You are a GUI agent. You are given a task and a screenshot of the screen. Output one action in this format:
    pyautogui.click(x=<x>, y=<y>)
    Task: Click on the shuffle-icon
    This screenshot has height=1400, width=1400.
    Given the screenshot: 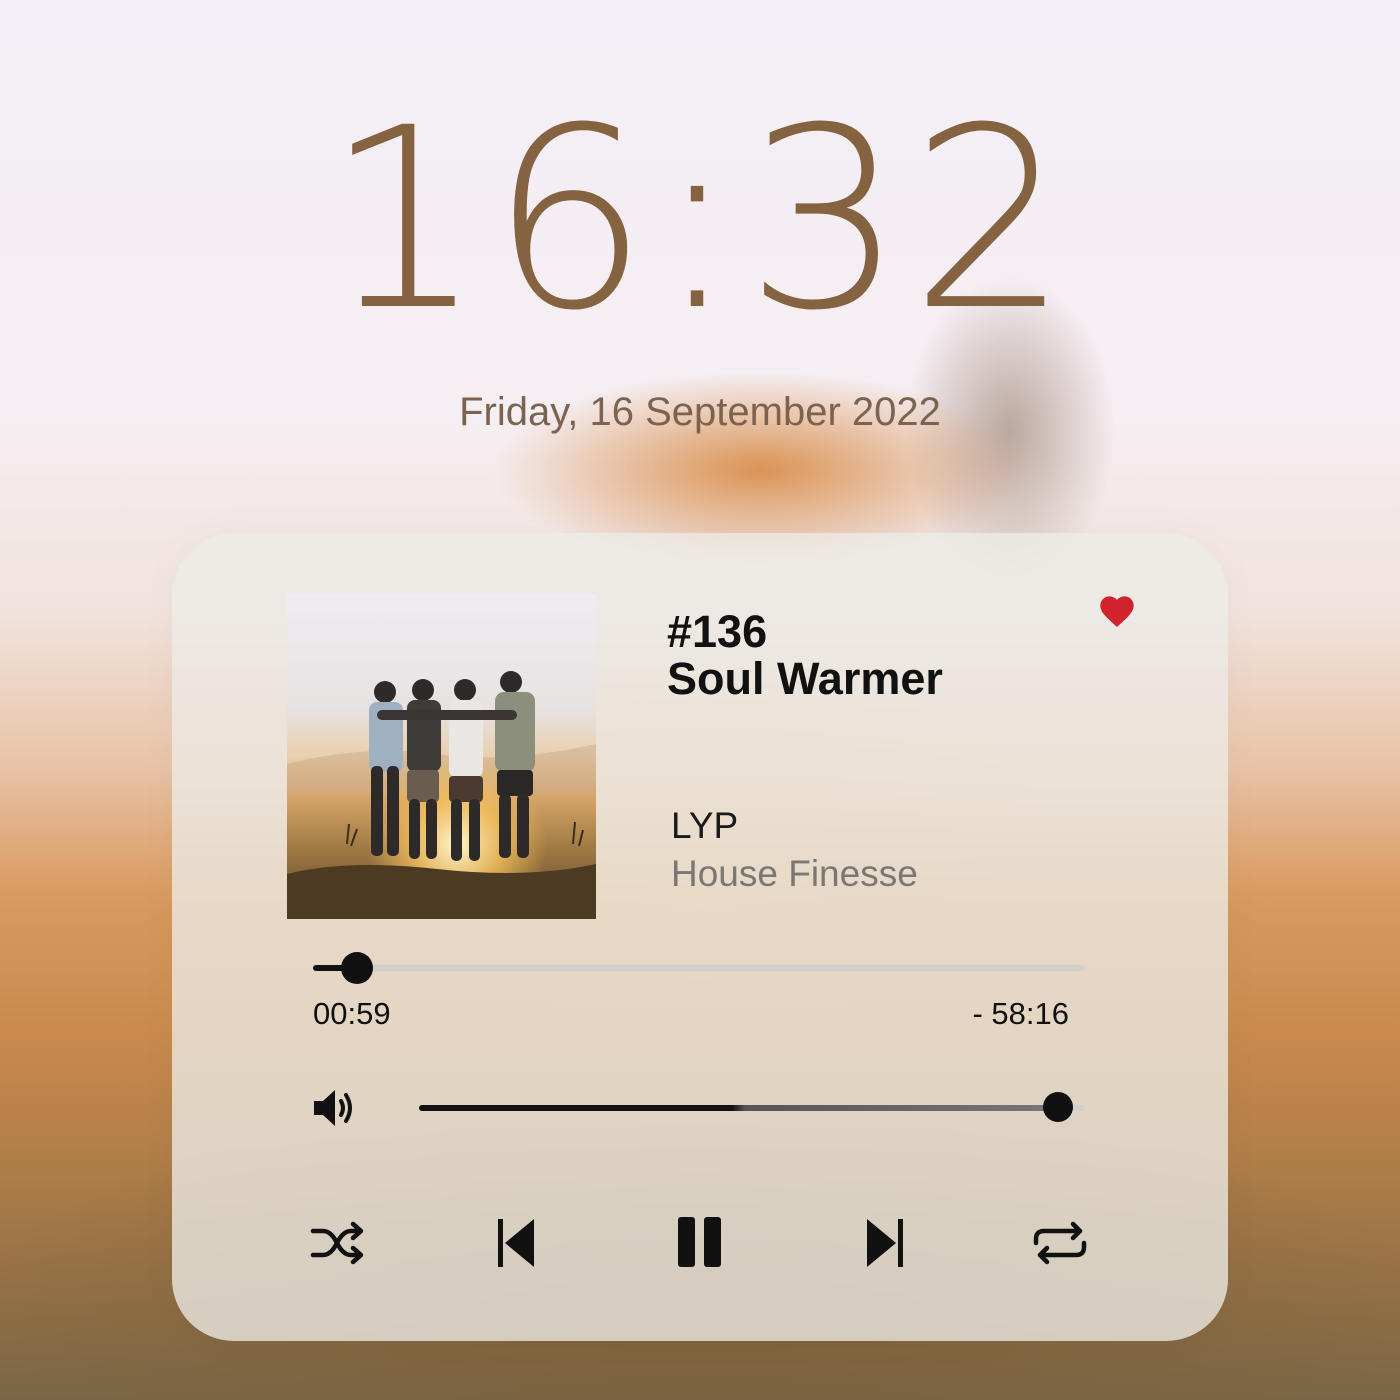 What is the action you would take?
    pyautogui.click(x=339, y=1243)
    